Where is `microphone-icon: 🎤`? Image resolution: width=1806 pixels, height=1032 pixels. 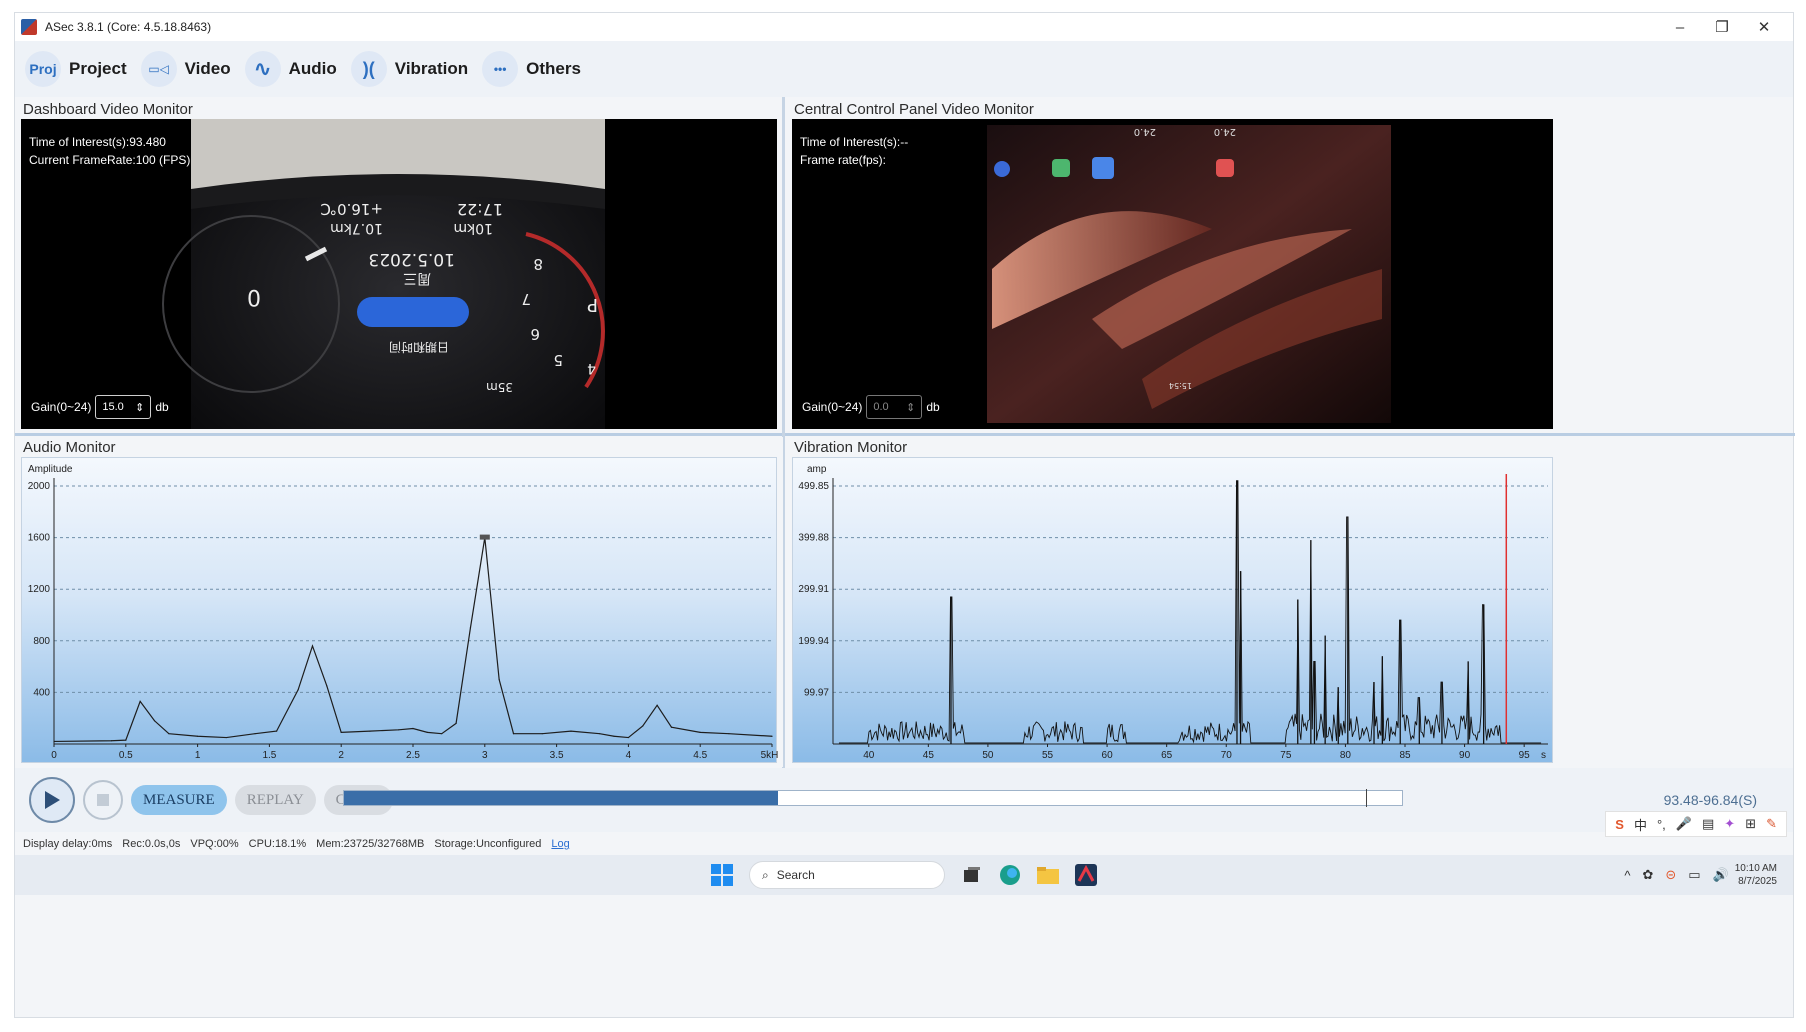
microphone-icon: 🎤 is located at coordinates (1684, 824).